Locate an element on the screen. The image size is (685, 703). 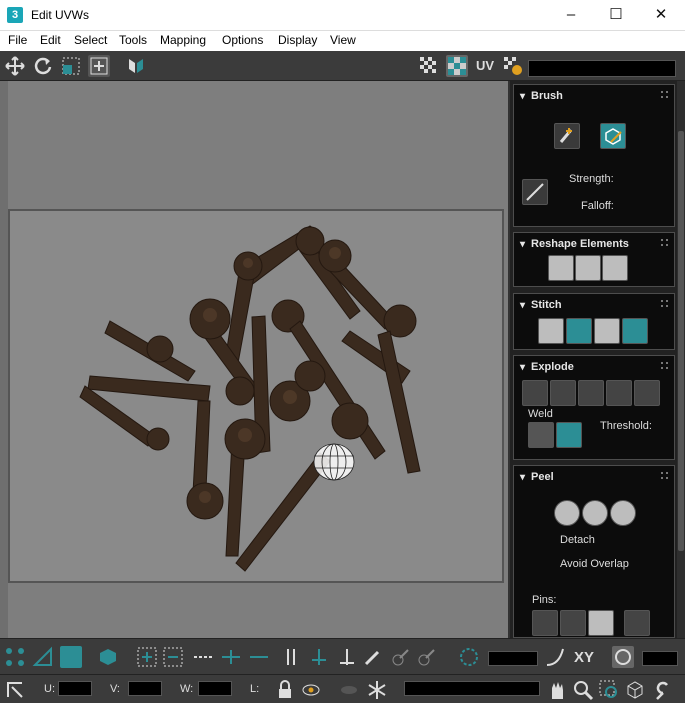
zoom-region-icon is located at coordinates (609, 690).